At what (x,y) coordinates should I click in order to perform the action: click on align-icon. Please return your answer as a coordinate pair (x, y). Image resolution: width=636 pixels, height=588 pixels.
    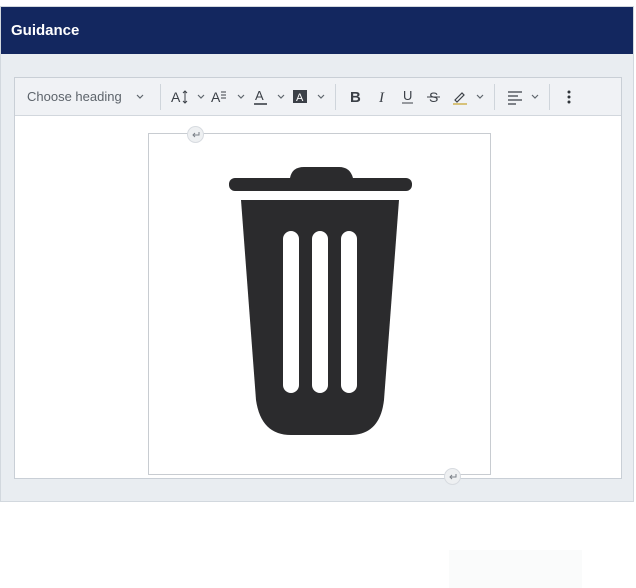
    Looking at the image, I should click on (515, 97).